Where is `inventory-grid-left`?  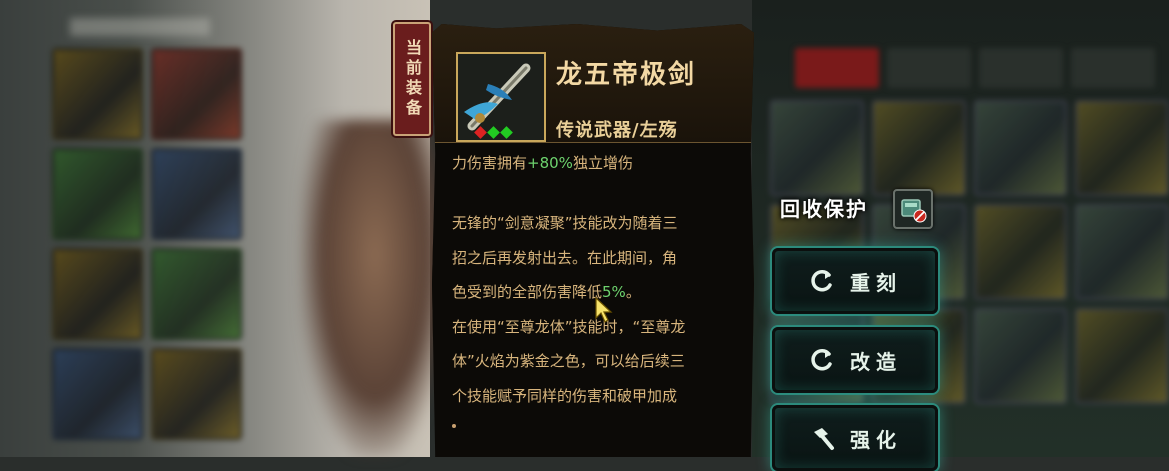
inventory-grid-left is located at coordinates (147, 252).